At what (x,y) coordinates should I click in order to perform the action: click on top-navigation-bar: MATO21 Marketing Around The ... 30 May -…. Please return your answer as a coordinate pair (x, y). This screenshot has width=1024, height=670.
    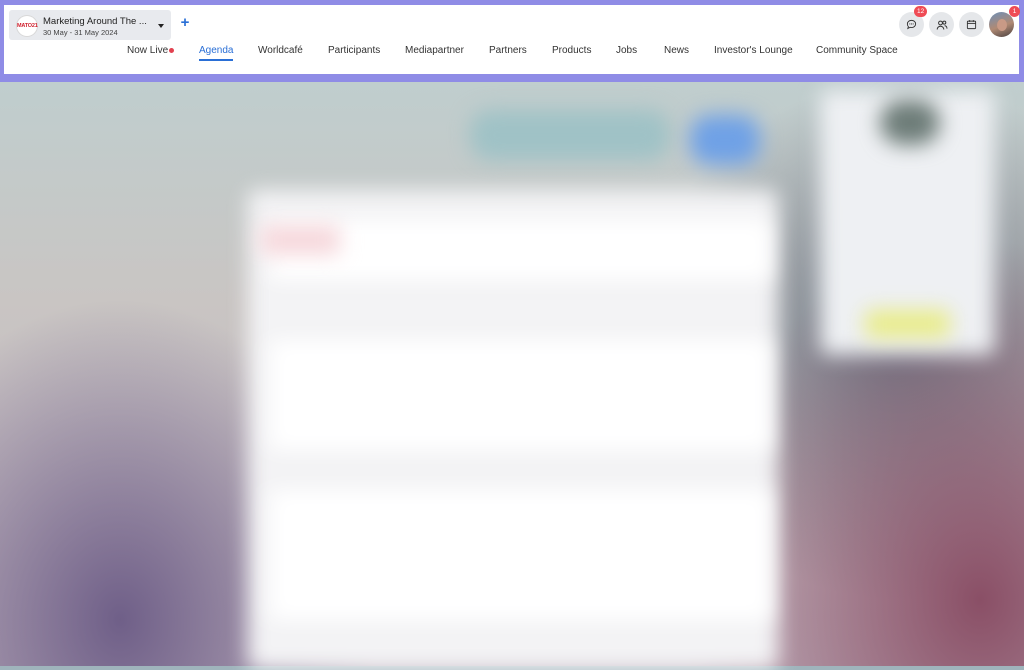
    Looking at the image, I should click on (512, 39).